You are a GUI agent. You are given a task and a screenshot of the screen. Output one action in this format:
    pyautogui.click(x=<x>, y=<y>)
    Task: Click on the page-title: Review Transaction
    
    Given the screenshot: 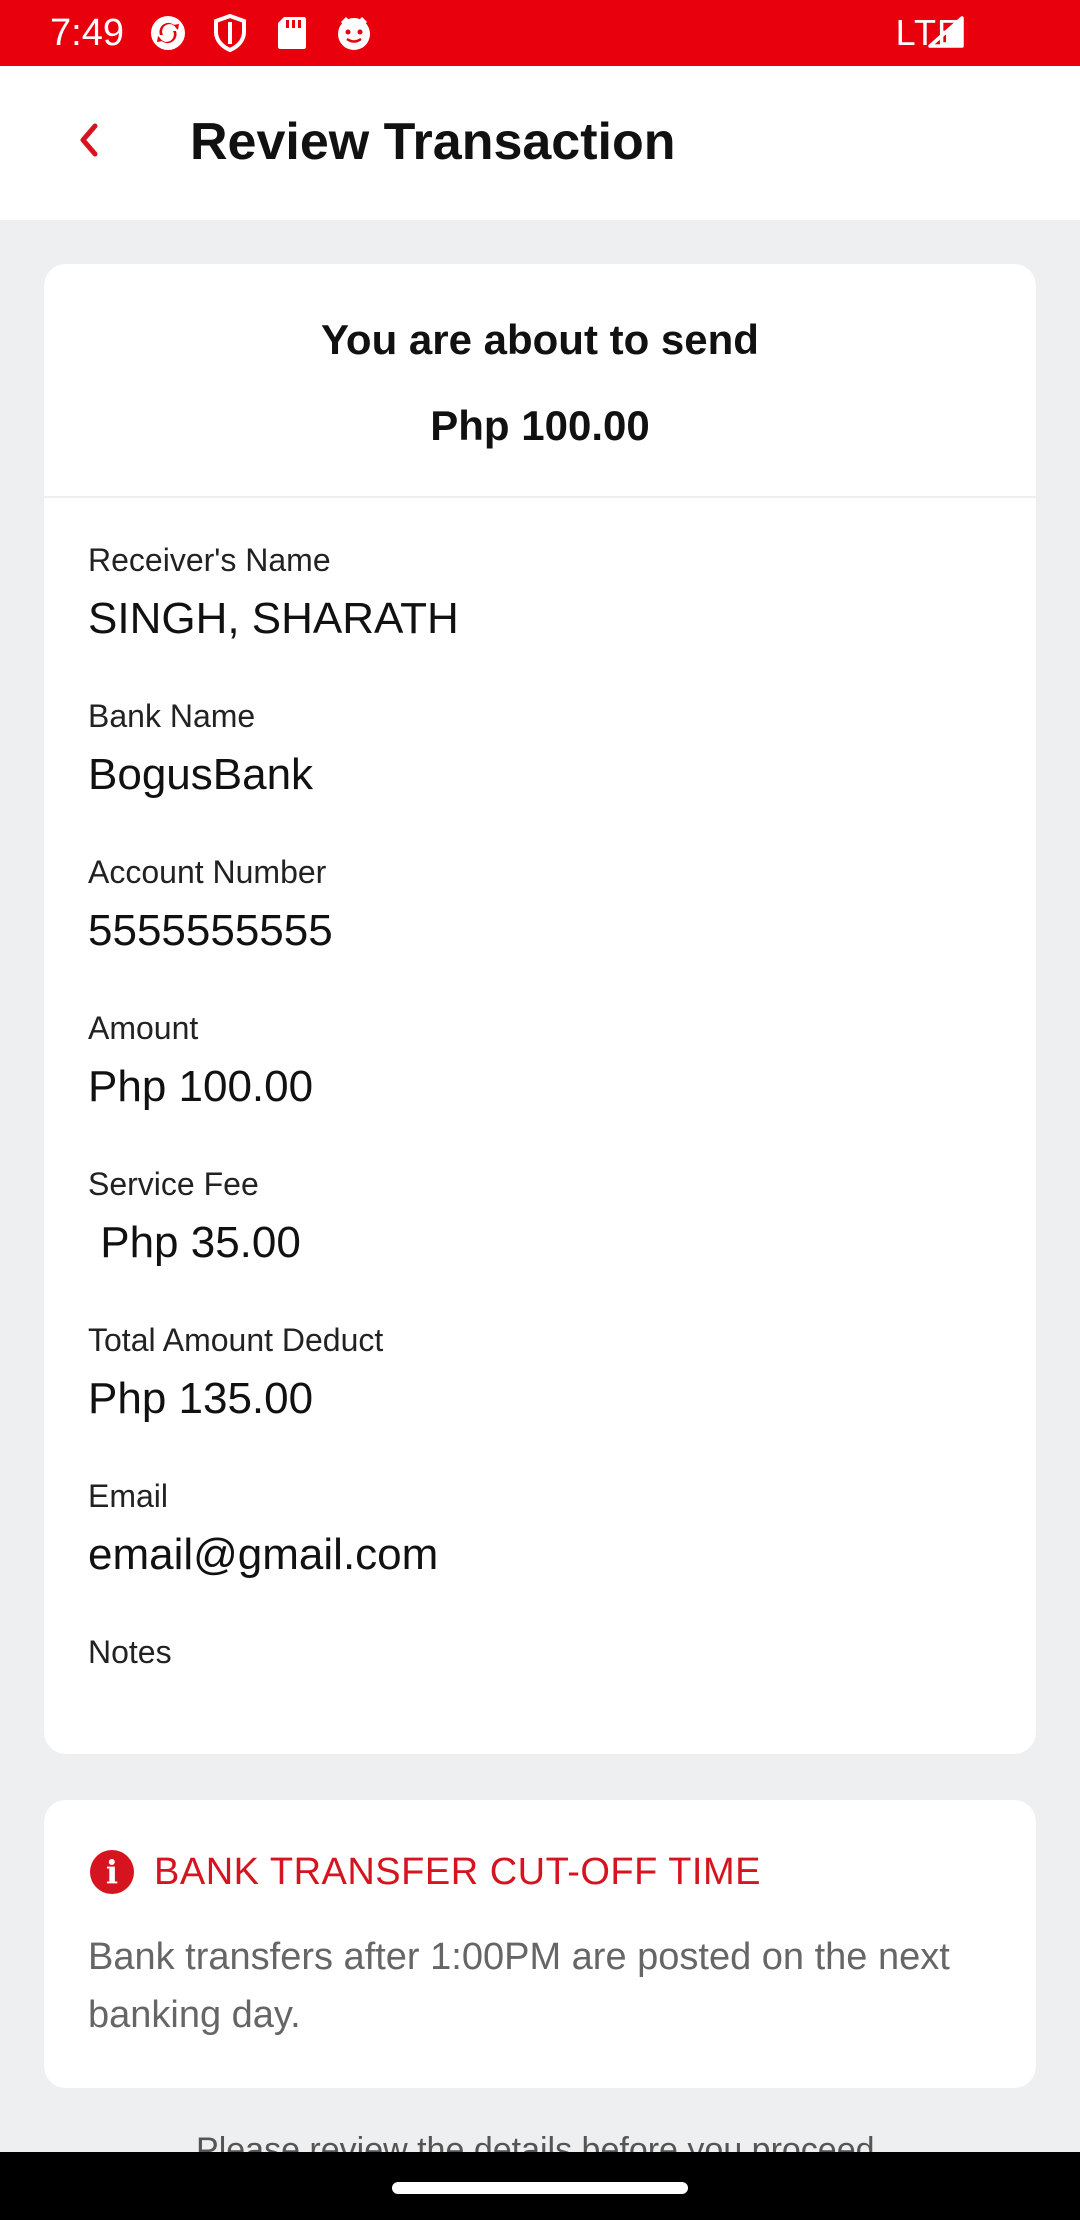 What is the action you would take?
    pyautogui.click(x=433, y=142)
    